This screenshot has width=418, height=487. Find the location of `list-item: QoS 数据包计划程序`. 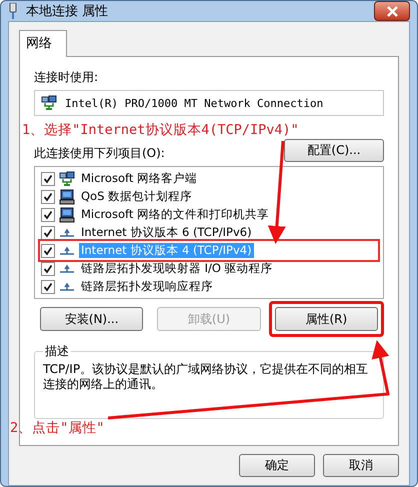

list-item: QoS 数据包计划程序 is located at coordinates (209, 196).